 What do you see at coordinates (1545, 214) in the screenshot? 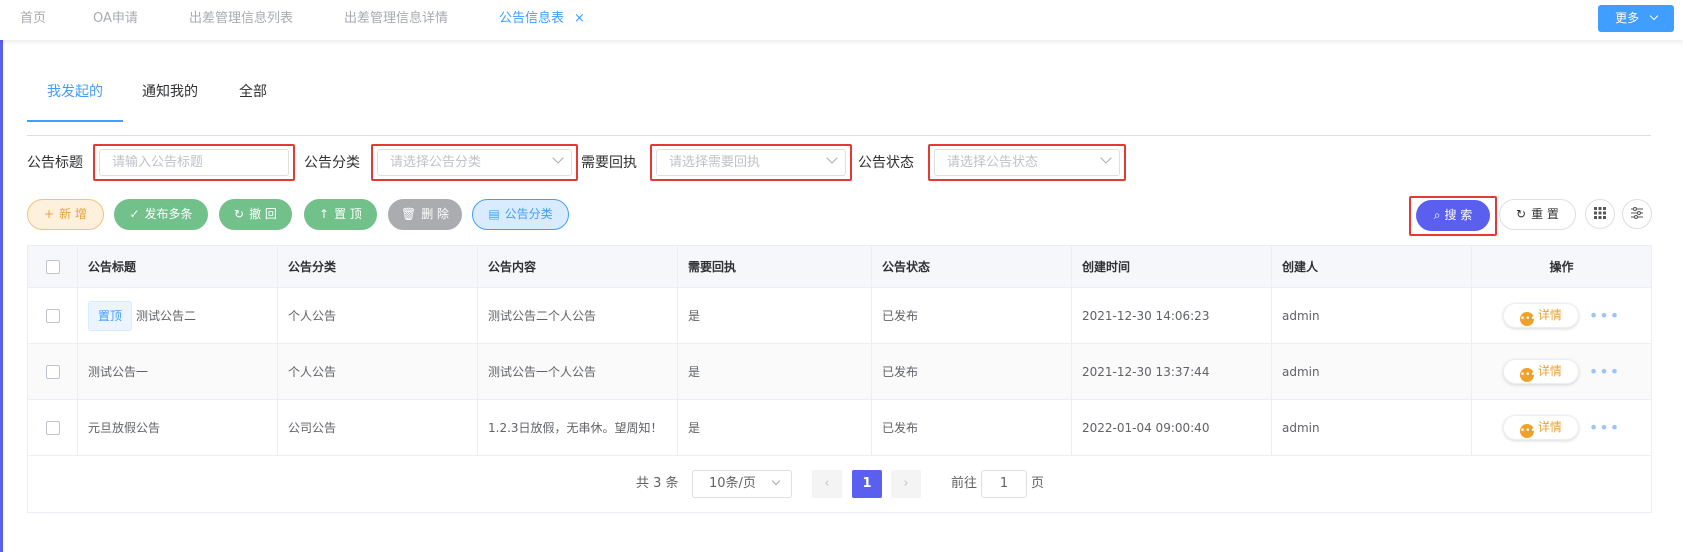
I see `reset-button-label: 重 置` at bounding box center [1545, 214].